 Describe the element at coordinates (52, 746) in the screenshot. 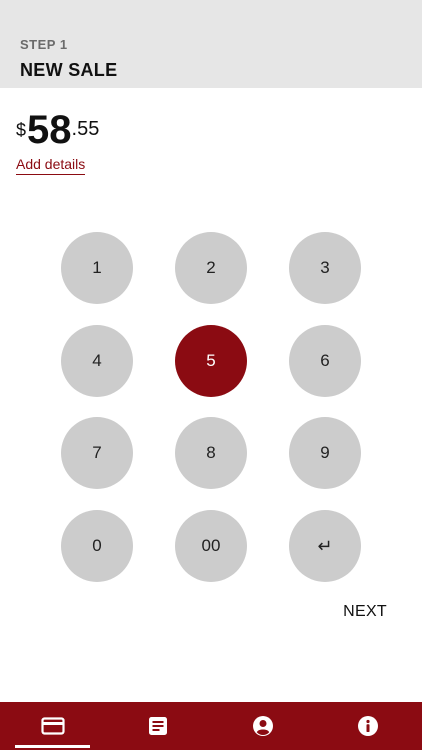

I see `active-tab-indicator` at that location.